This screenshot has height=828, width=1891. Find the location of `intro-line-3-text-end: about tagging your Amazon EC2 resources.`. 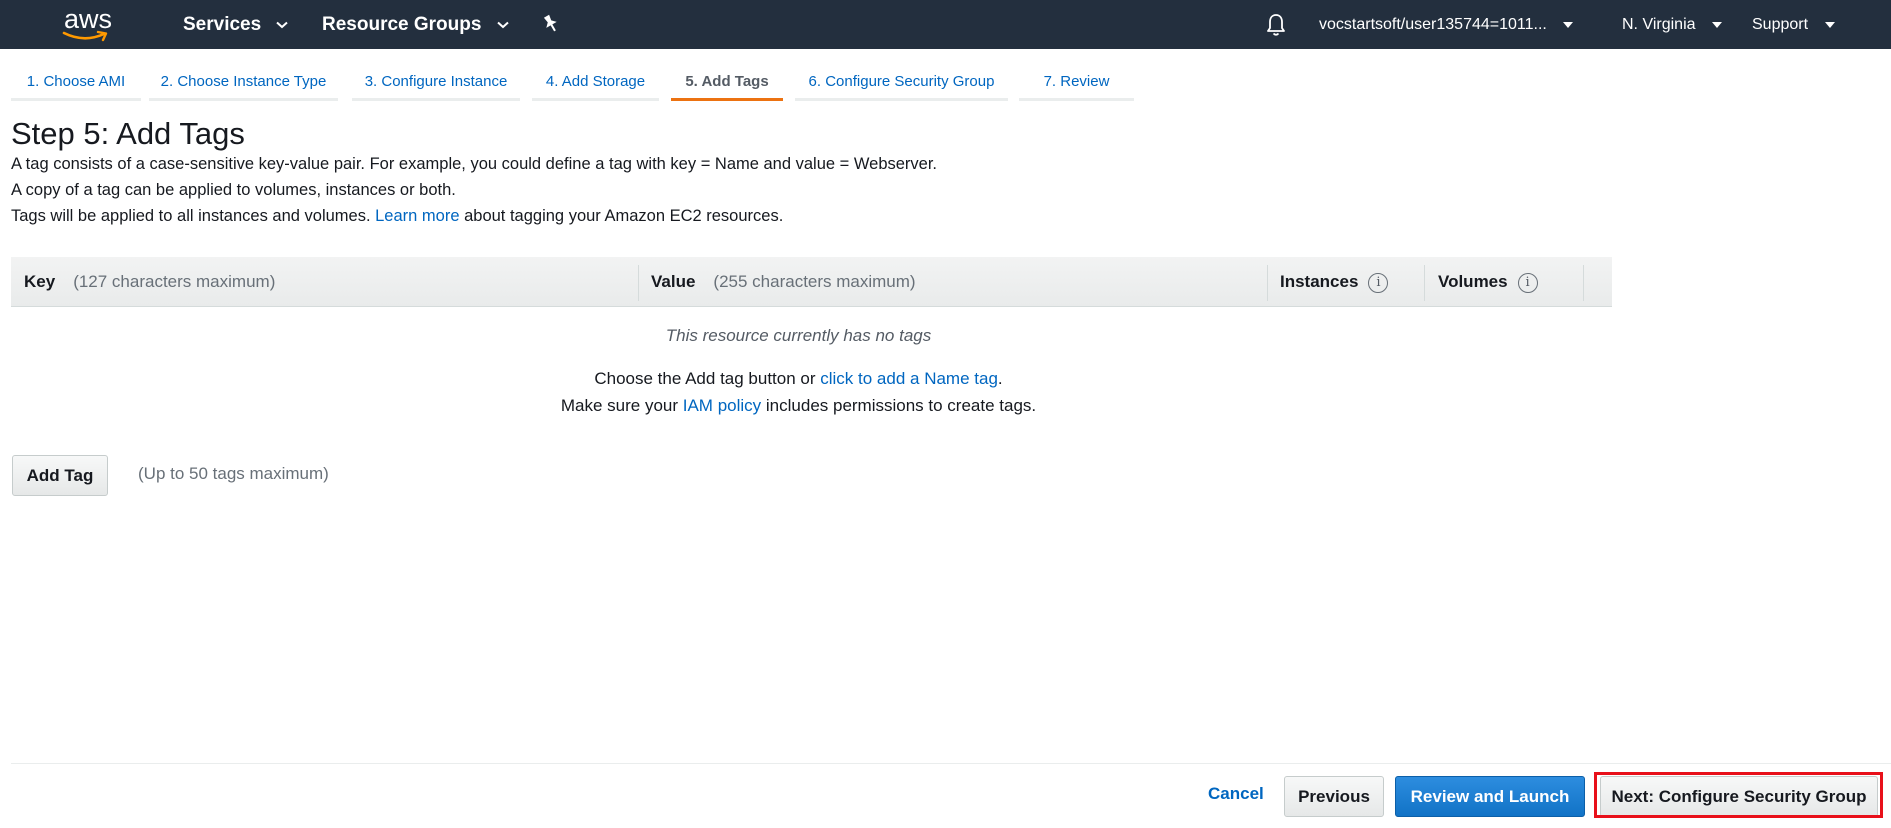

intro-line-3-text-end: about tagging your Amazon EC2 resources. is located at coordinates (621, 216).